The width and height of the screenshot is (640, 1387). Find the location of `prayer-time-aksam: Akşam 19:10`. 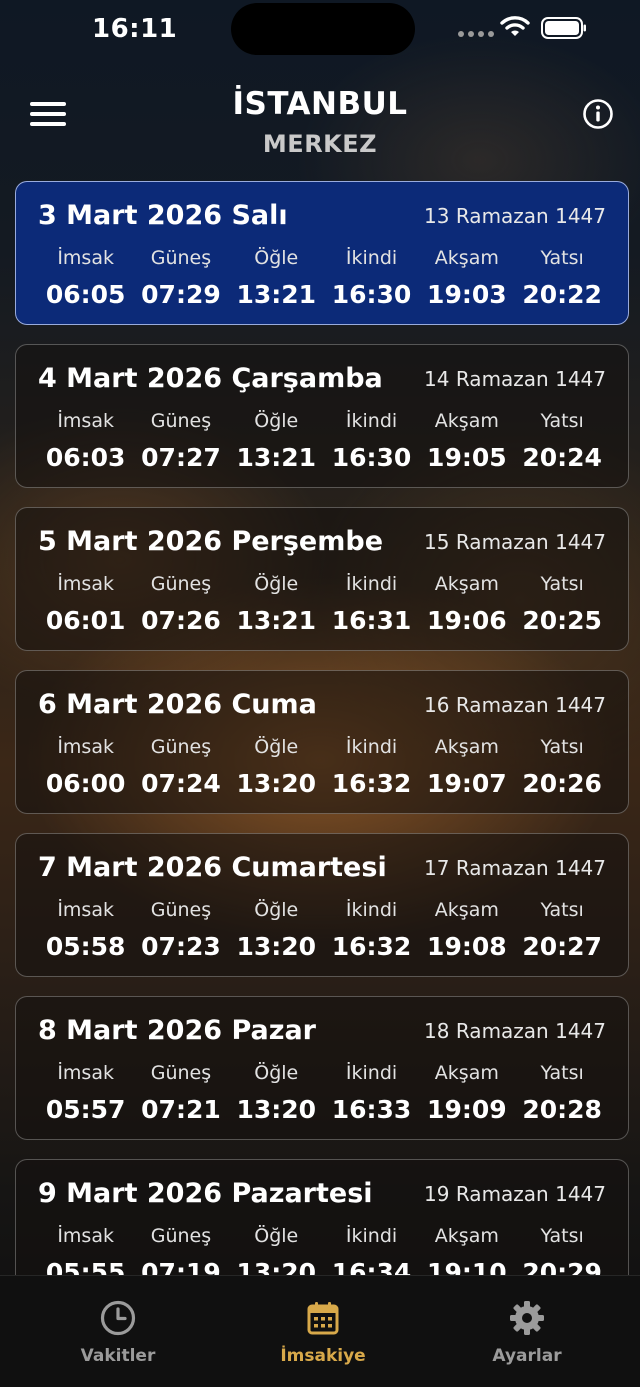

prayer-time-aksam: Akşam 19:10 is located at coordinates (466, 1248).